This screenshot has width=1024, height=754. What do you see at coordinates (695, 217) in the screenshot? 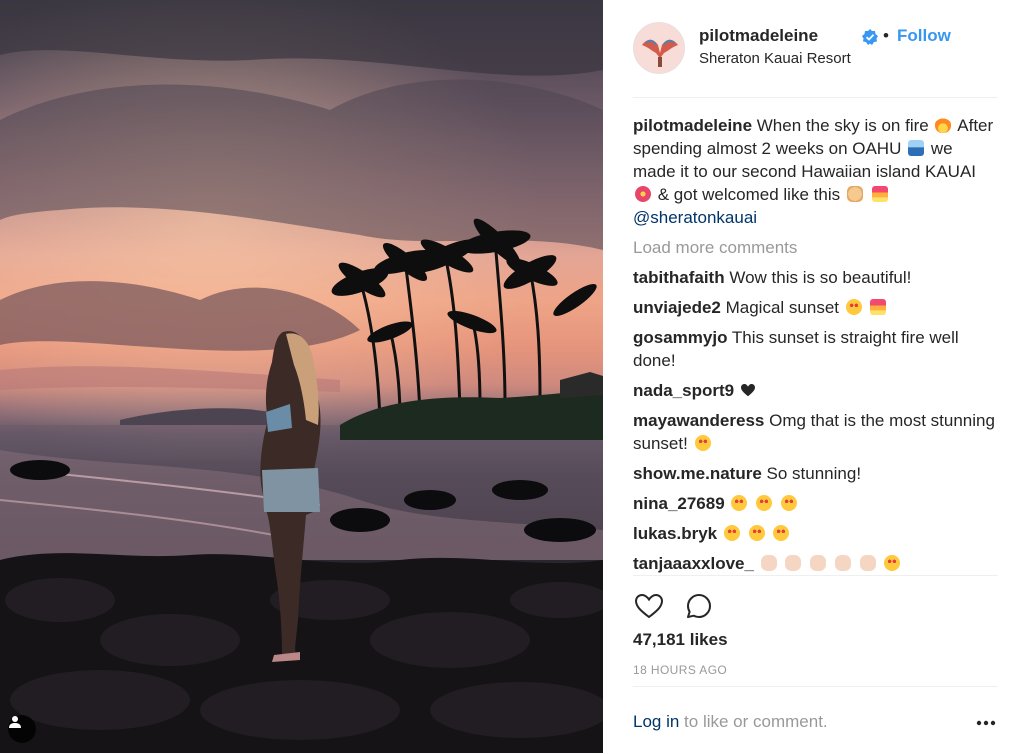
I see `caption-mention: @sheratonkauai` at bounding box center [695, 217].